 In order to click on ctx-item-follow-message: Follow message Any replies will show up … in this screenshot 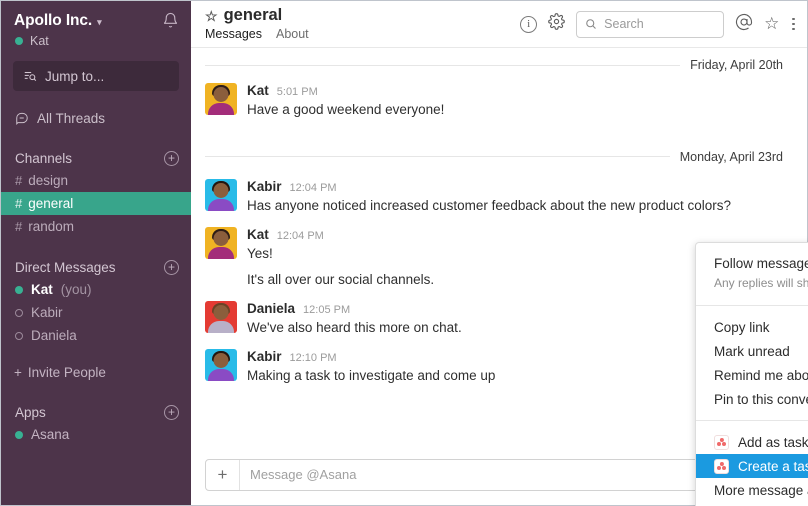, I will do `click(752, 274)`.